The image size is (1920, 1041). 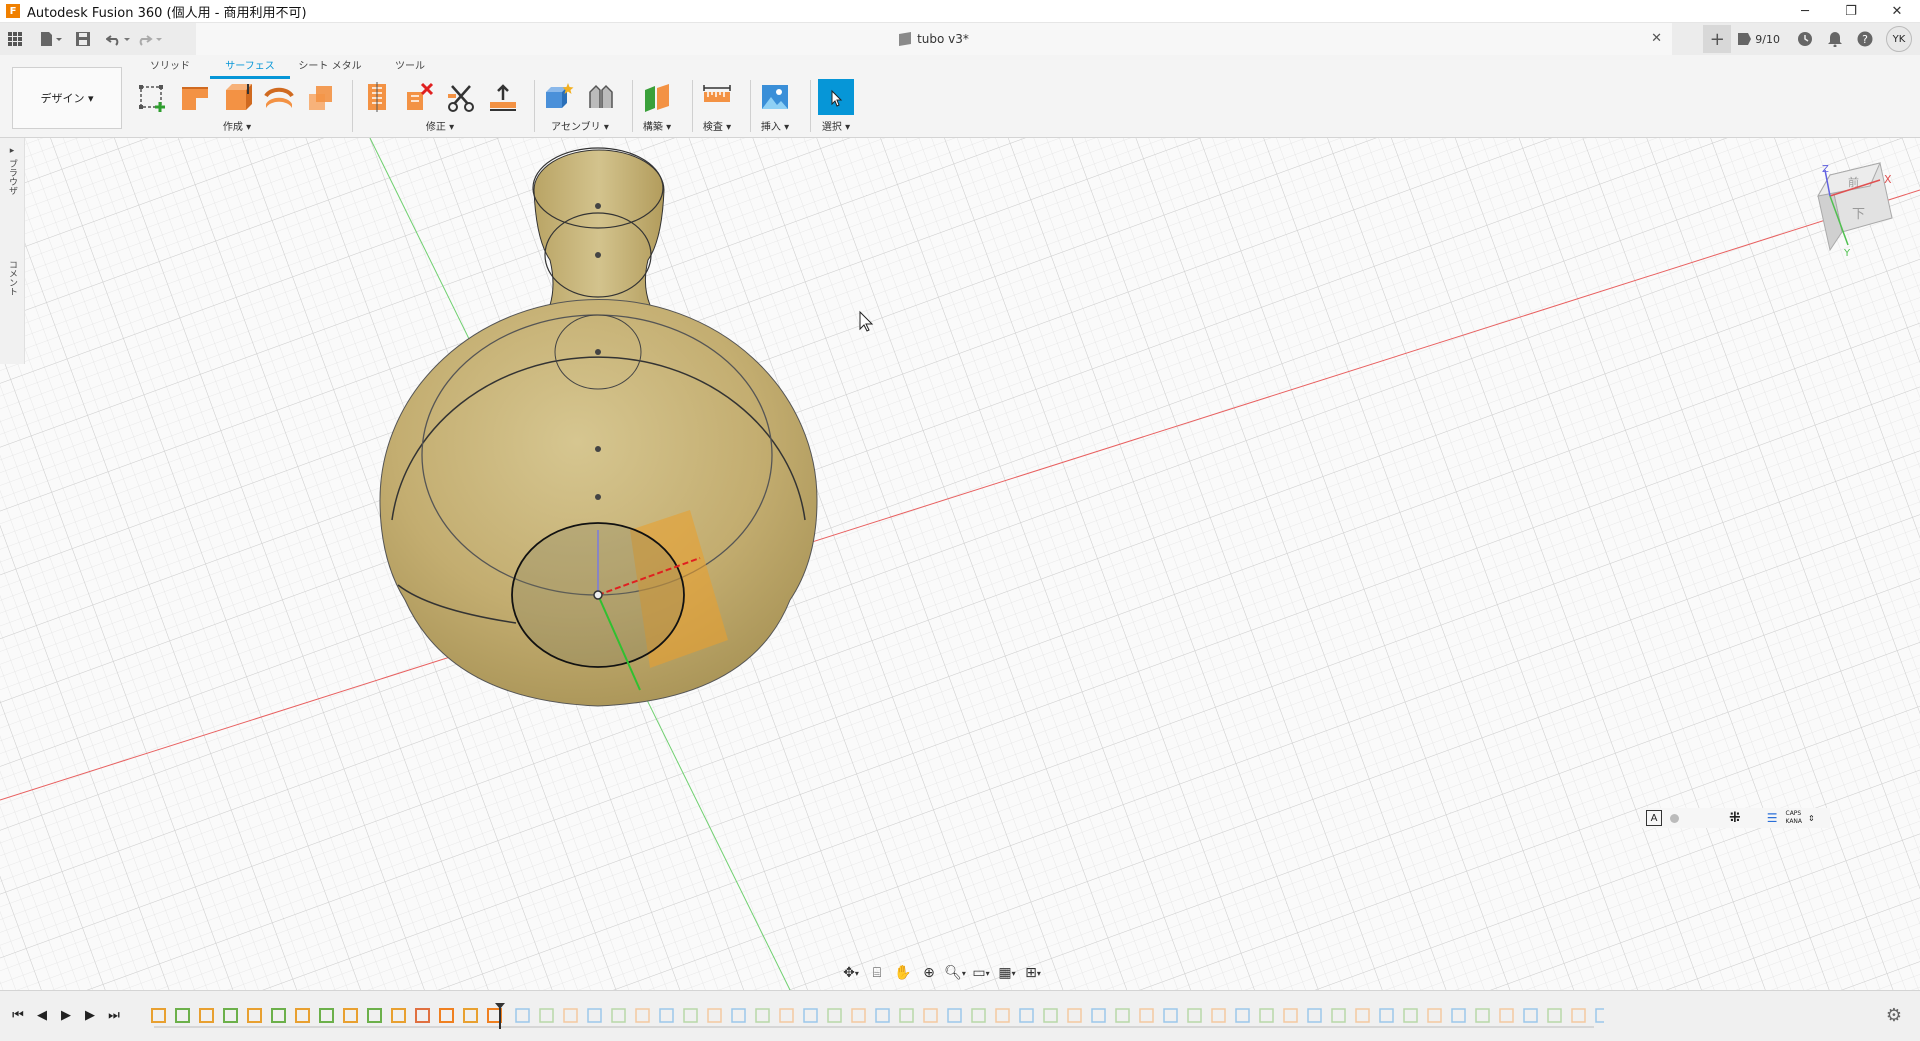 What do you see at coordinates (1858, 214) in the screenshot?
I see `viewcube-front-label: 下` at bounding box center [1858, 214].